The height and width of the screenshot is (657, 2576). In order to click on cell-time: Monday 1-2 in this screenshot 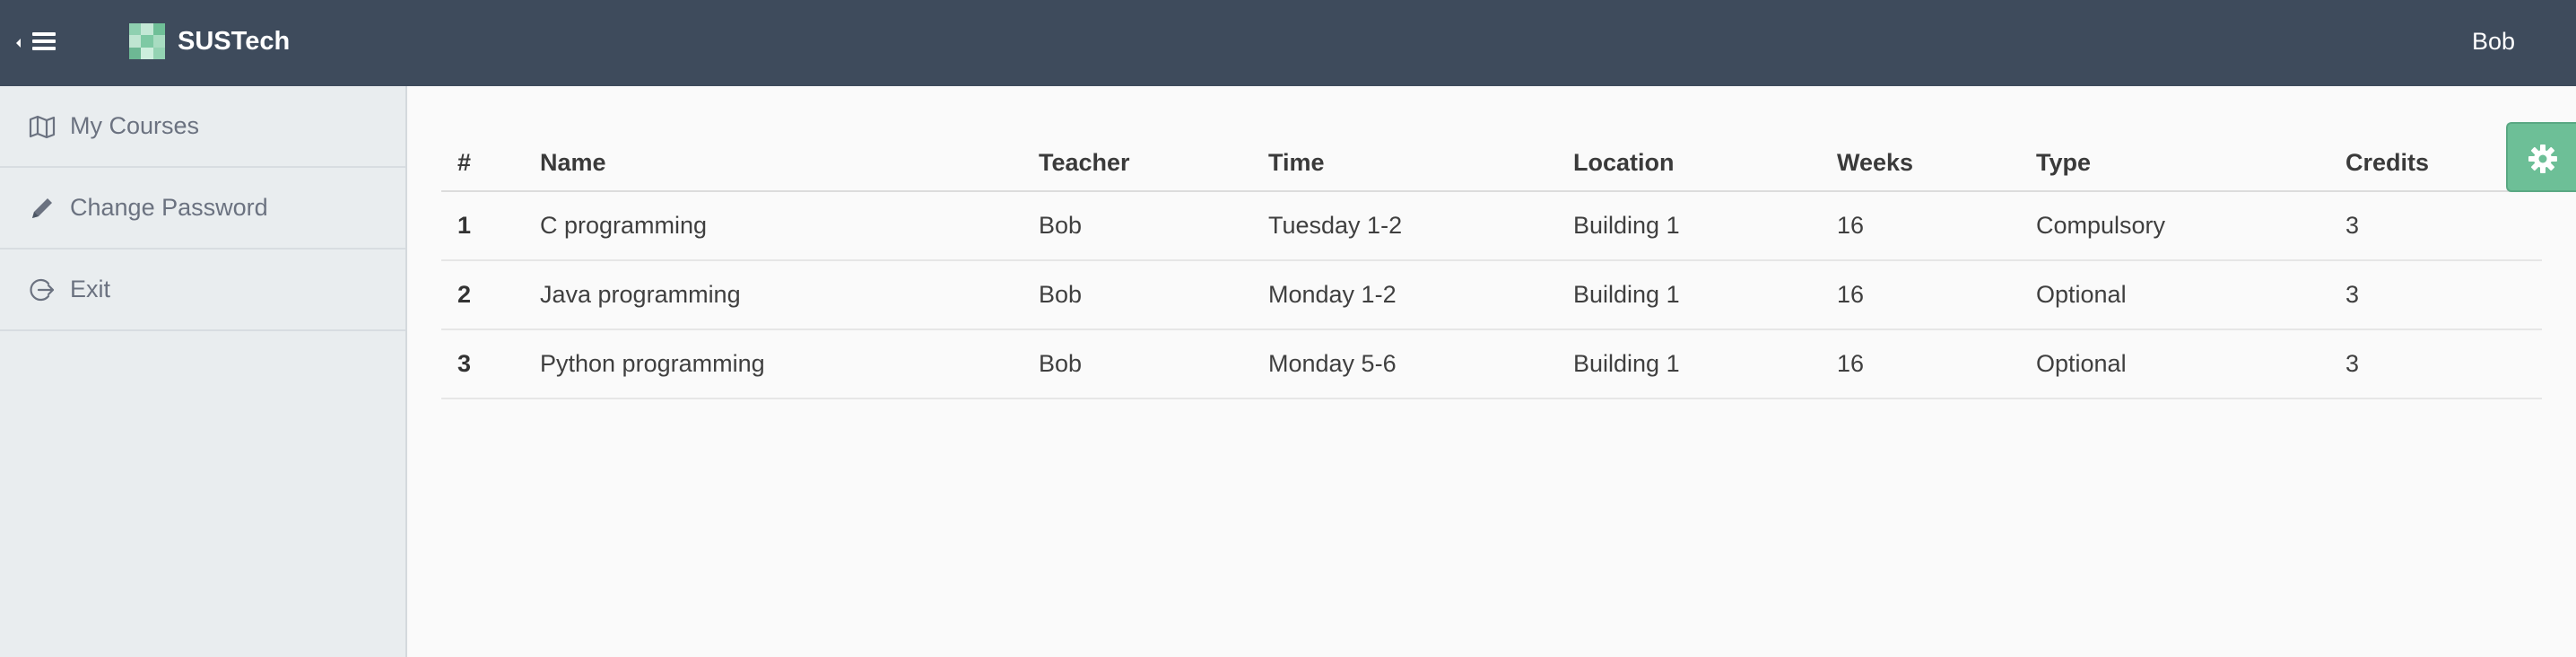, I will do `click(1404, 295)`.